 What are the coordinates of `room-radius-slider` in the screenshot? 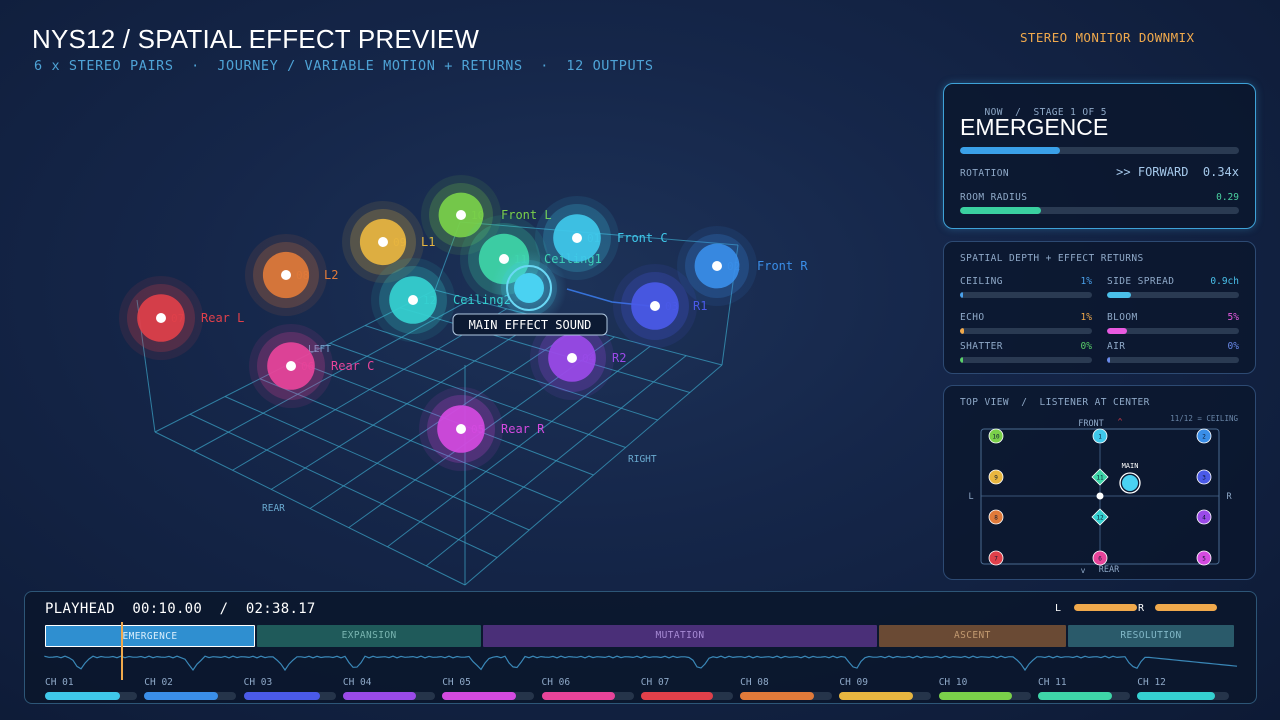 It's located at (1099, 210).